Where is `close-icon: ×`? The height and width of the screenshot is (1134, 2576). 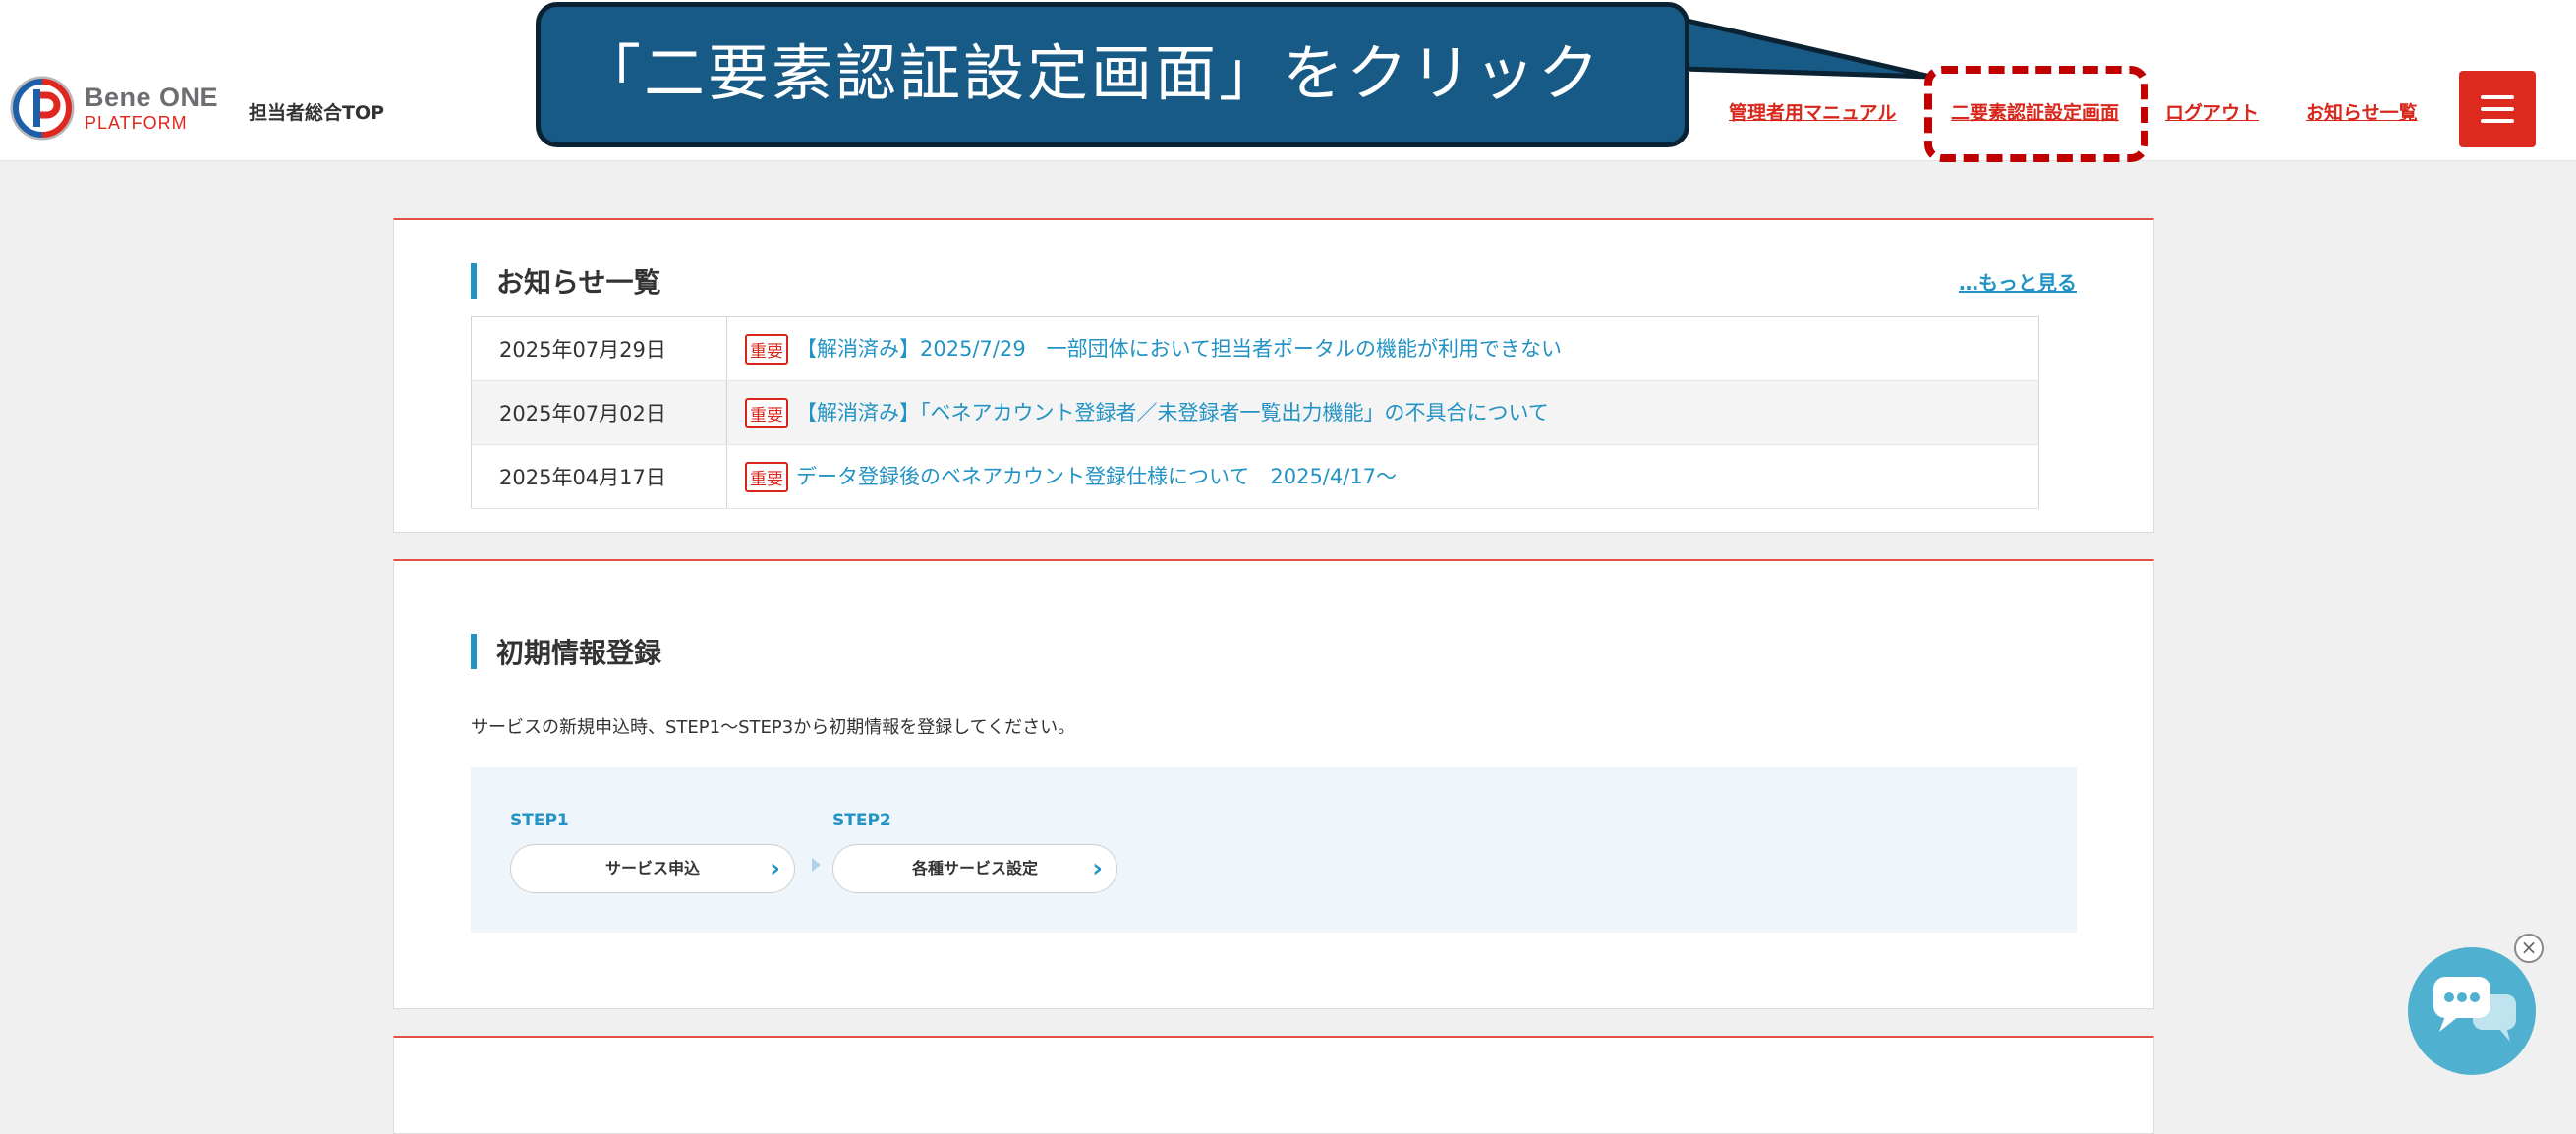
close-icon: × is located at coordinates (2529, 949).